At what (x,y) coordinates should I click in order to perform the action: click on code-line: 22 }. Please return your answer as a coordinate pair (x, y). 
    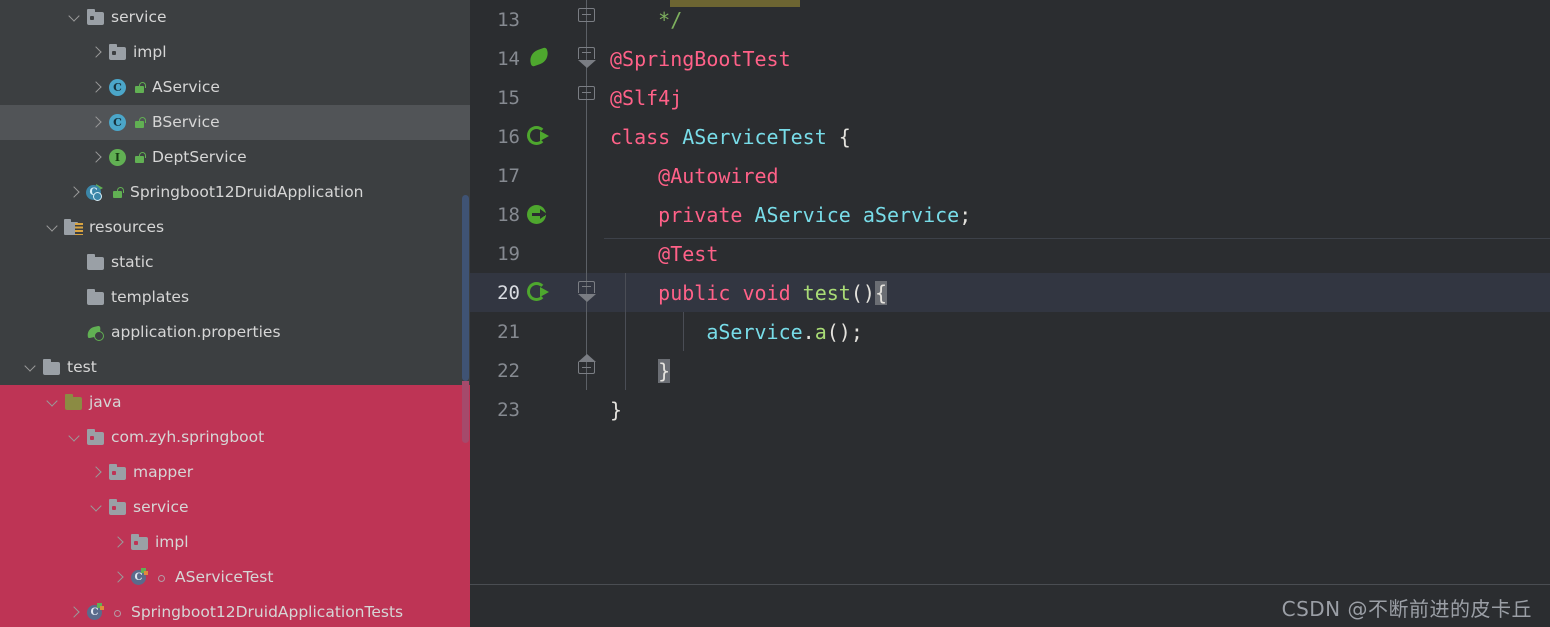
    Looking at the image, I should click on (1010, 370).